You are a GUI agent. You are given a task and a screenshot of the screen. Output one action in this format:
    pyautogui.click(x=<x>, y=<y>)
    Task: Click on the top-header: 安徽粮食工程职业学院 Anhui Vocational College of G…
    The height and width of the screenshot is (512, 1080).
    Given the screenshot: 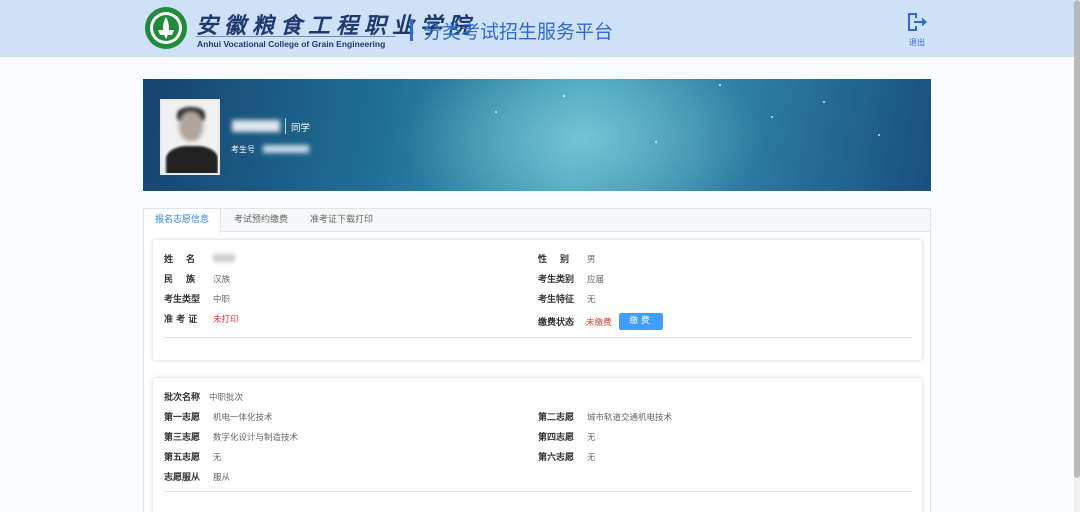 What is the action you would take?
    pyautogui.click(x=540, y=28)
    